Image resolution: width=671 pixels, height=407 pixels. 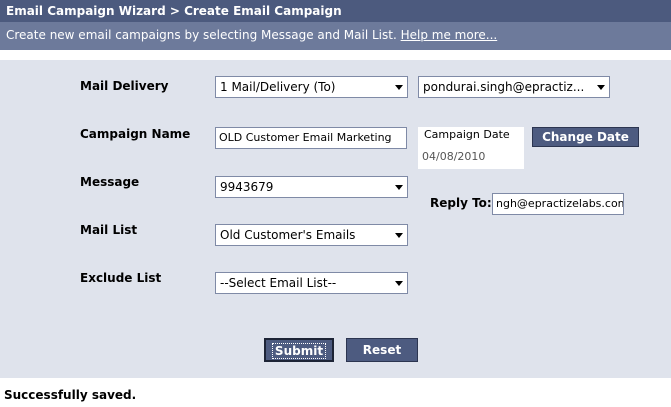 I want to click on campaign-date-label: Campaign Date, so click(x=467, y=134).